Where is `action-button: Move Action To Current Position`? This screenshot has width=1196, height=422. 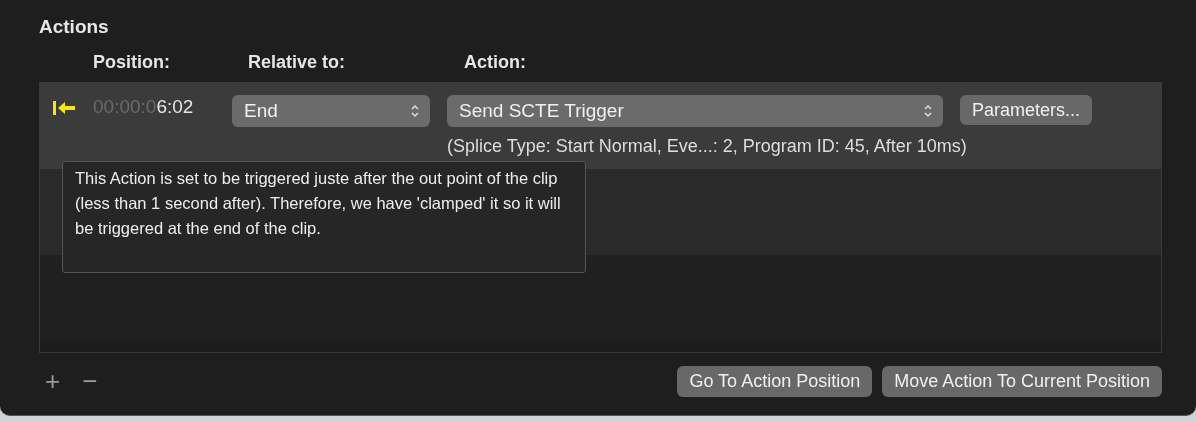 action-button: Move Action To Current Position is located at coordinates (1022, 381).